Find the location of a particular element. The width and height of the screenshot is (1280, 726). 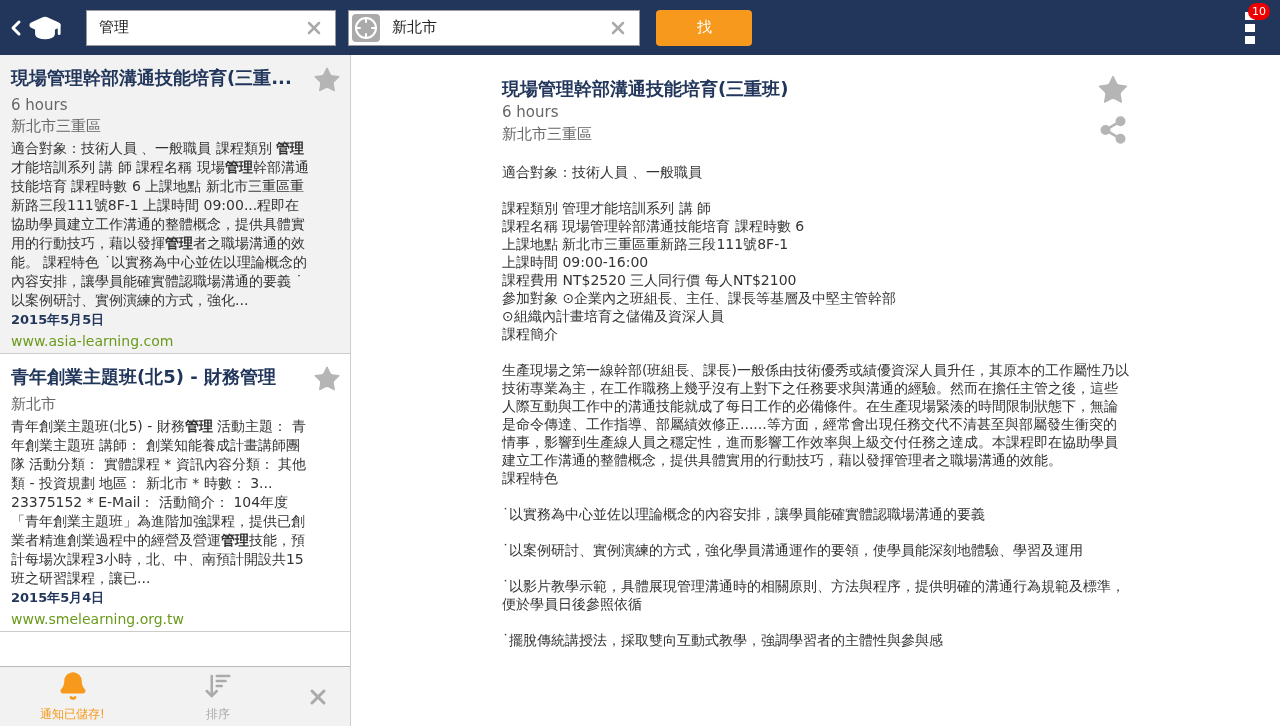

detail-text: ˙以實務為中心並佐以理論概念的內容安排，讓學員能確實體認職場溝通的要義 is located at coordinates (744, 514).